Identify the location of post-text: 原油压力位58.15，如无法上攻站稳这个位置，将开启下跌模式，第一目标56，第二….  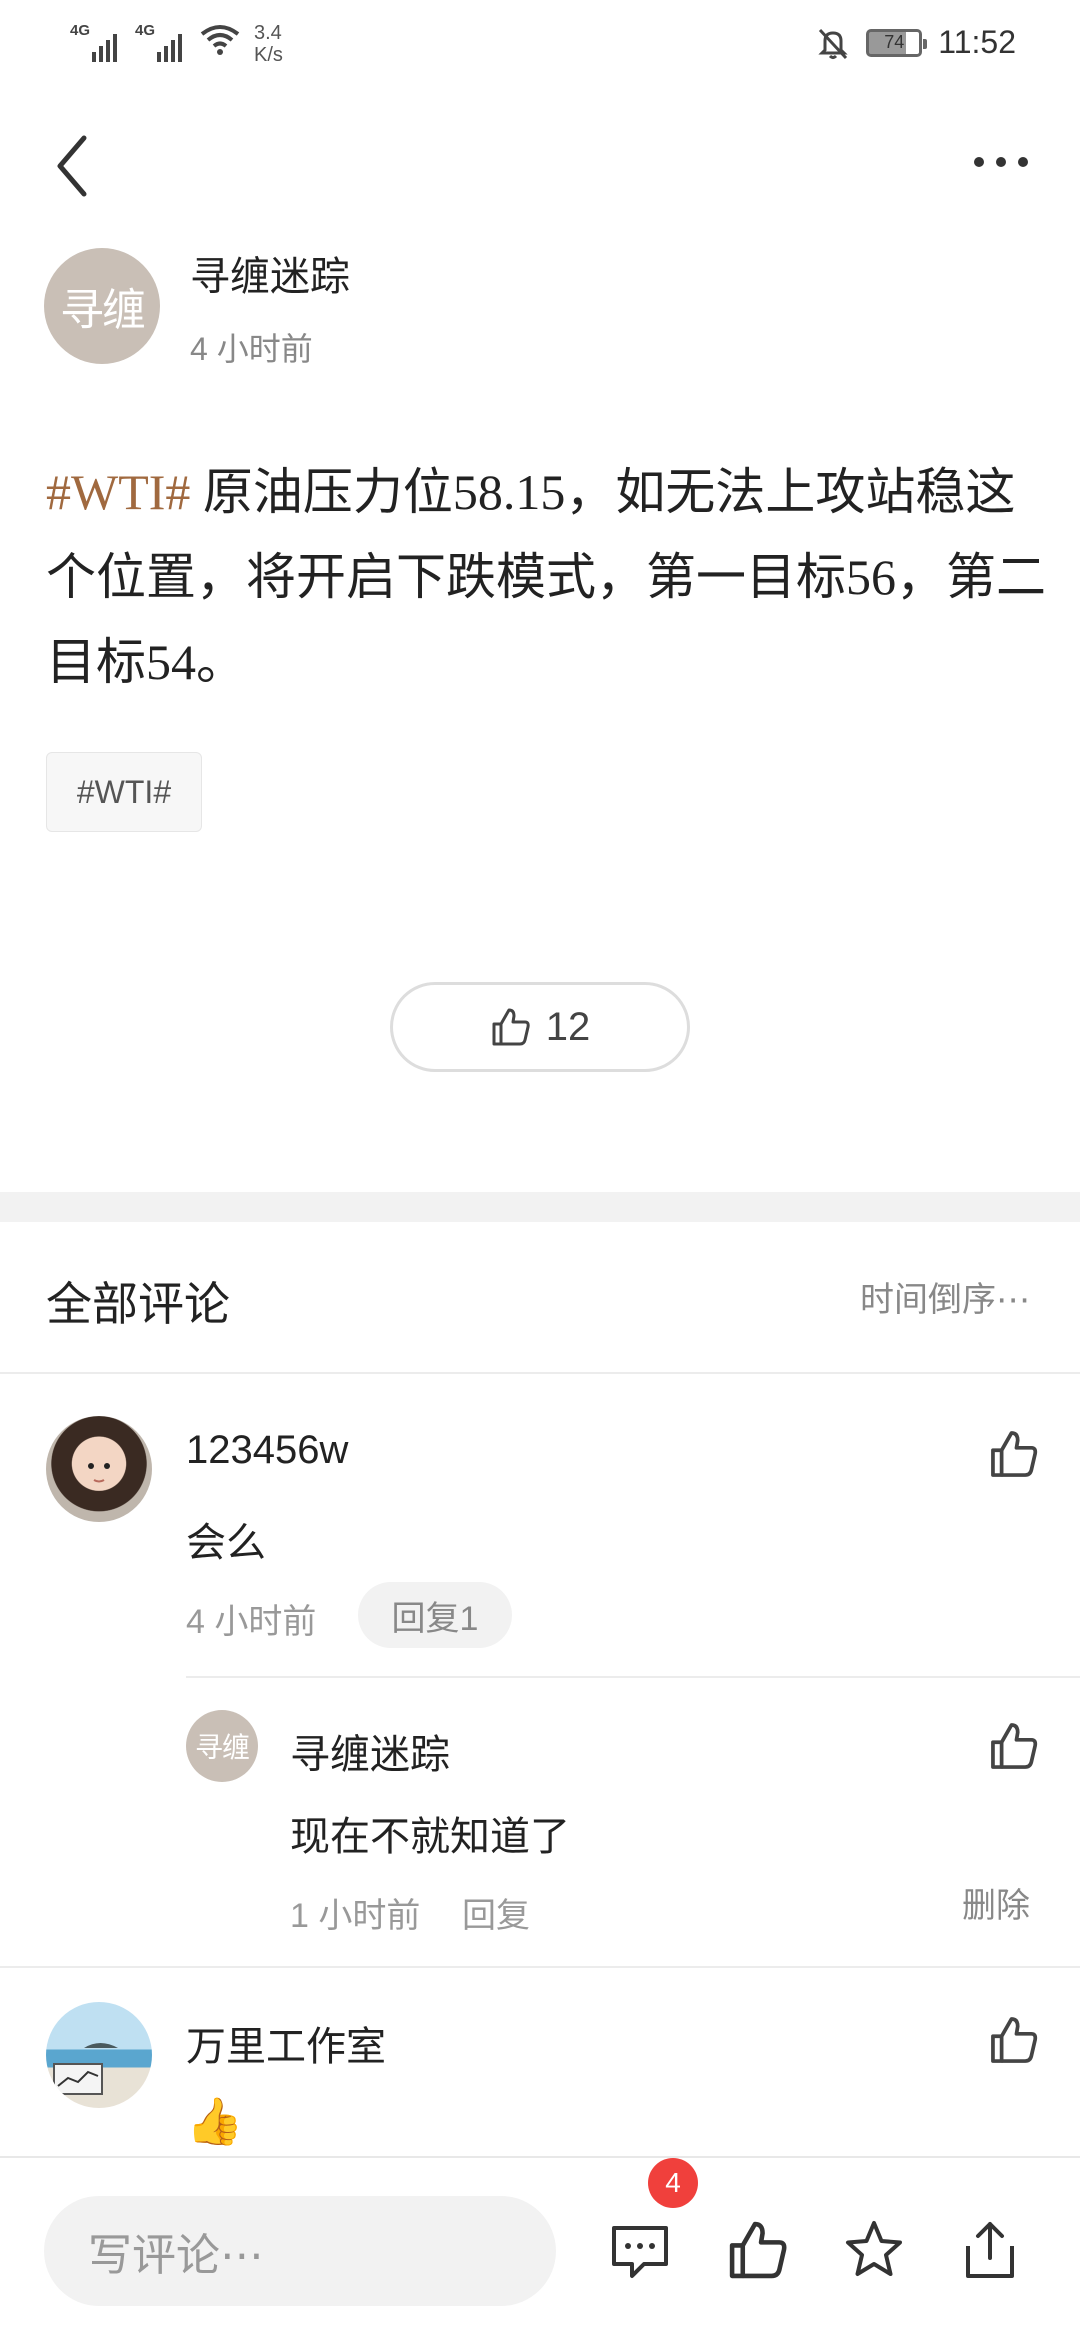
(546, 577).